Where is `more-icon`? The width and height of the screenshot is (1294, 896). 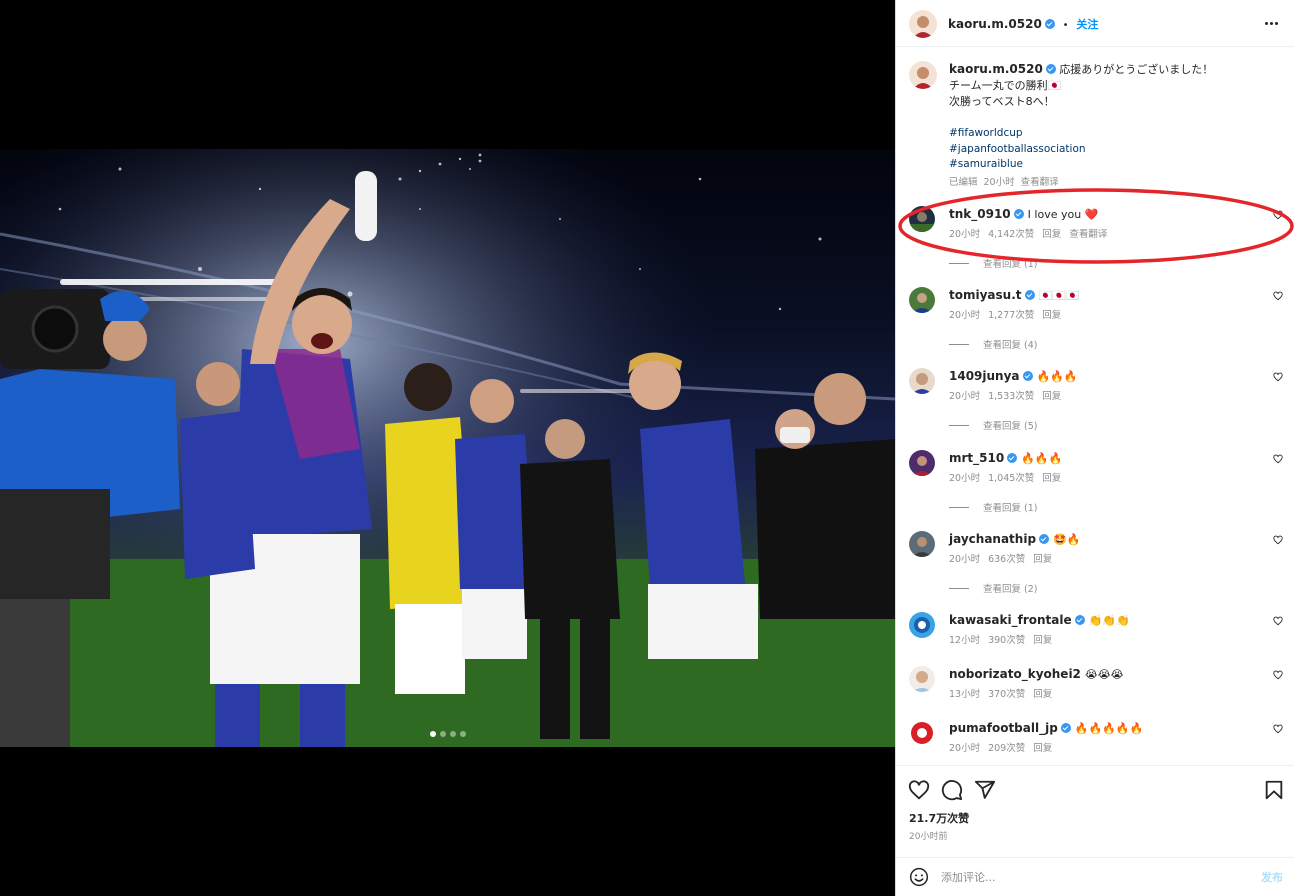 more-icon is located at coordinates (1273, 23).